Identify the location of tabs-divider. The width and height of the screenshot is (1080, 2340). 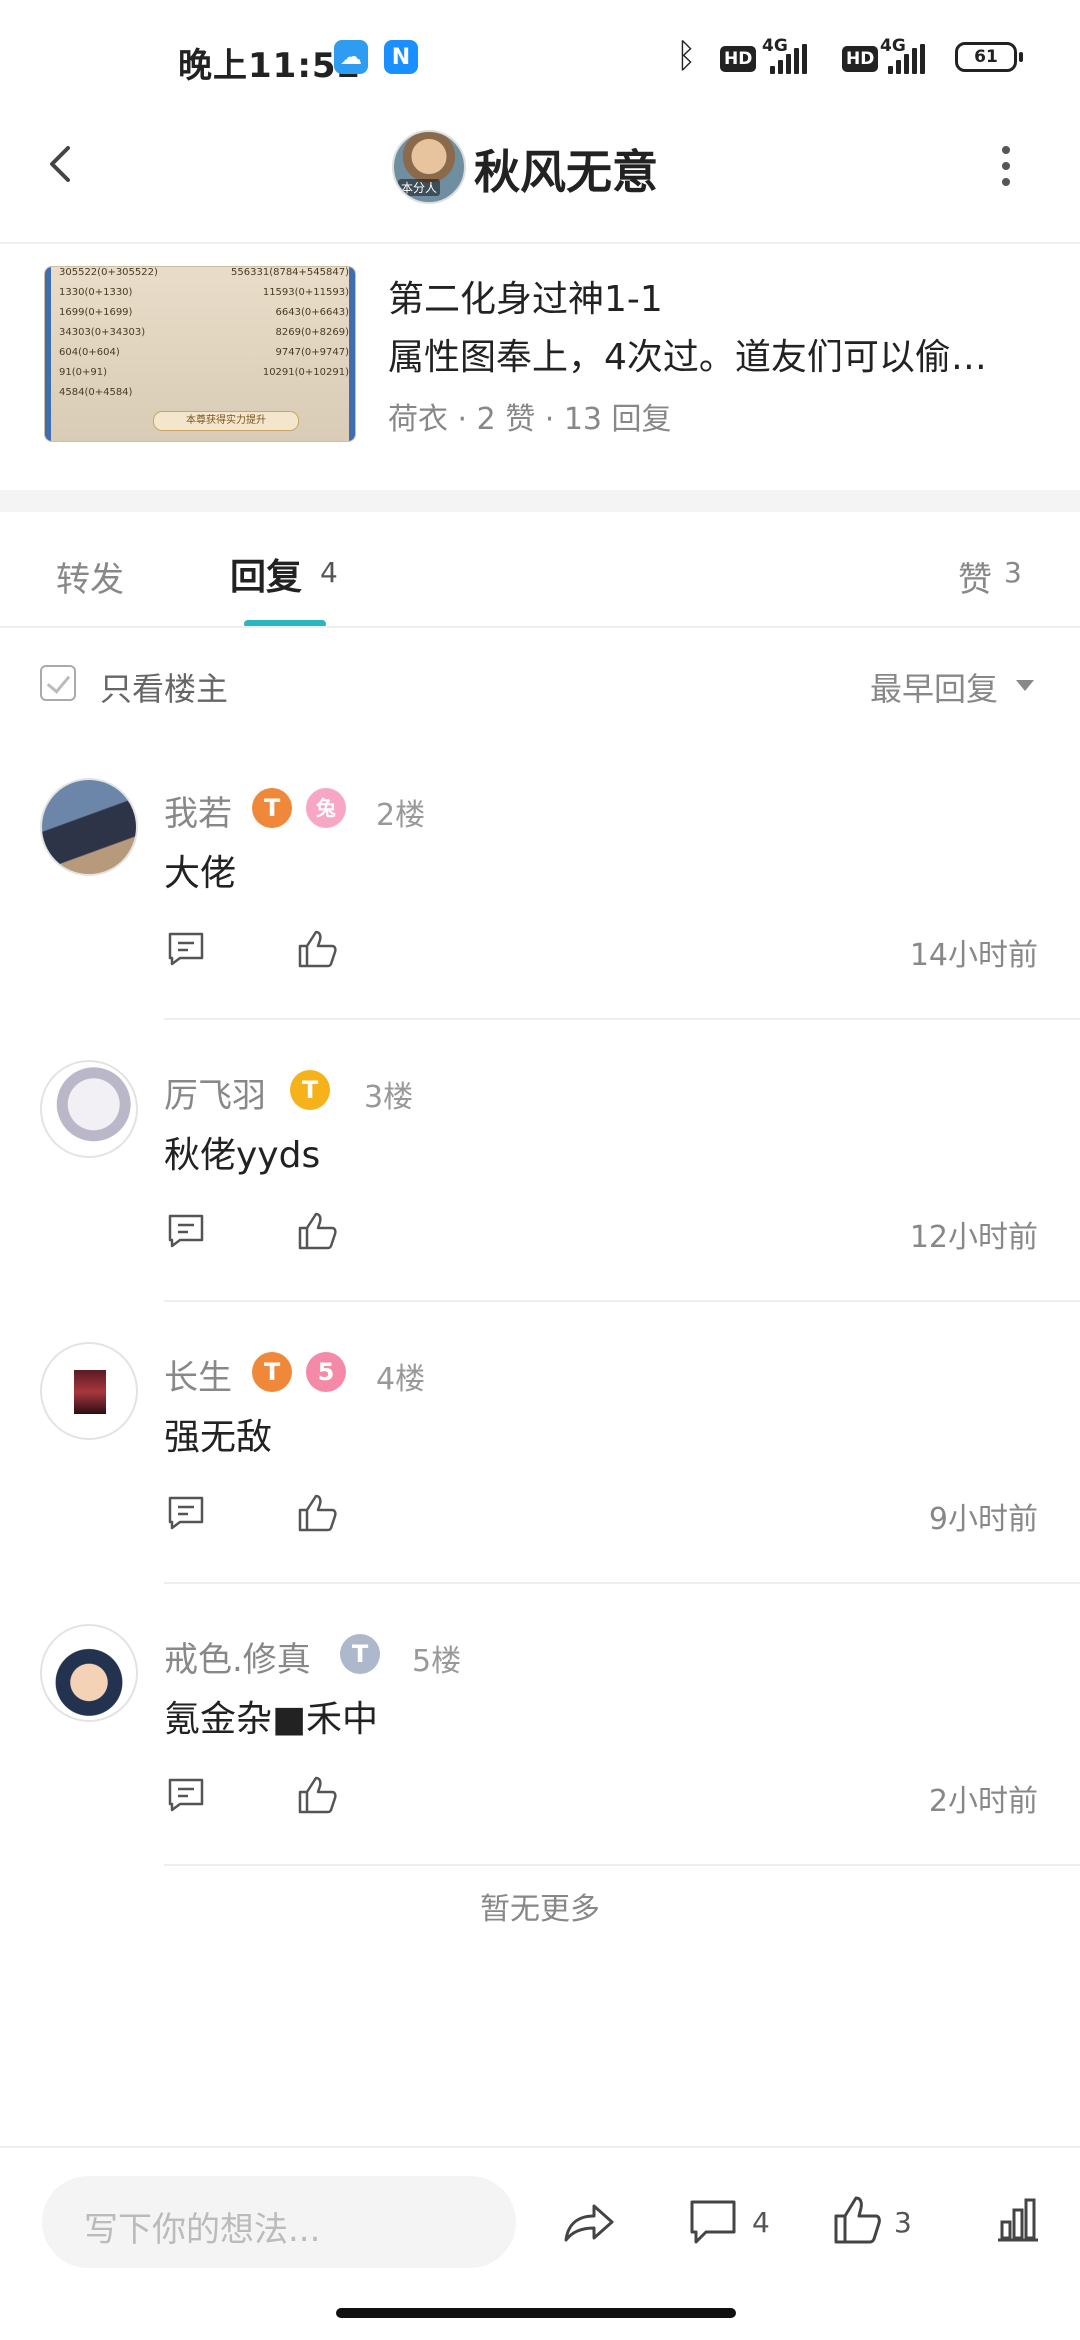
(540, 627).